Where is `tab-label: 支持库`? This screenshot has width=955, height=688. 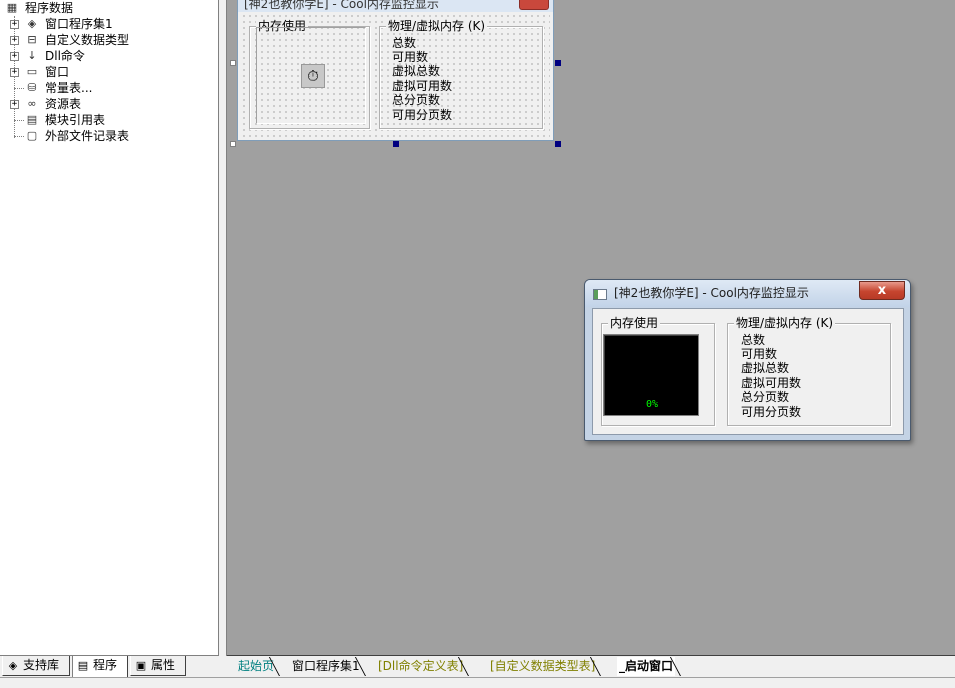
tab-label: 支持库 is located at coordinates (41, 665).